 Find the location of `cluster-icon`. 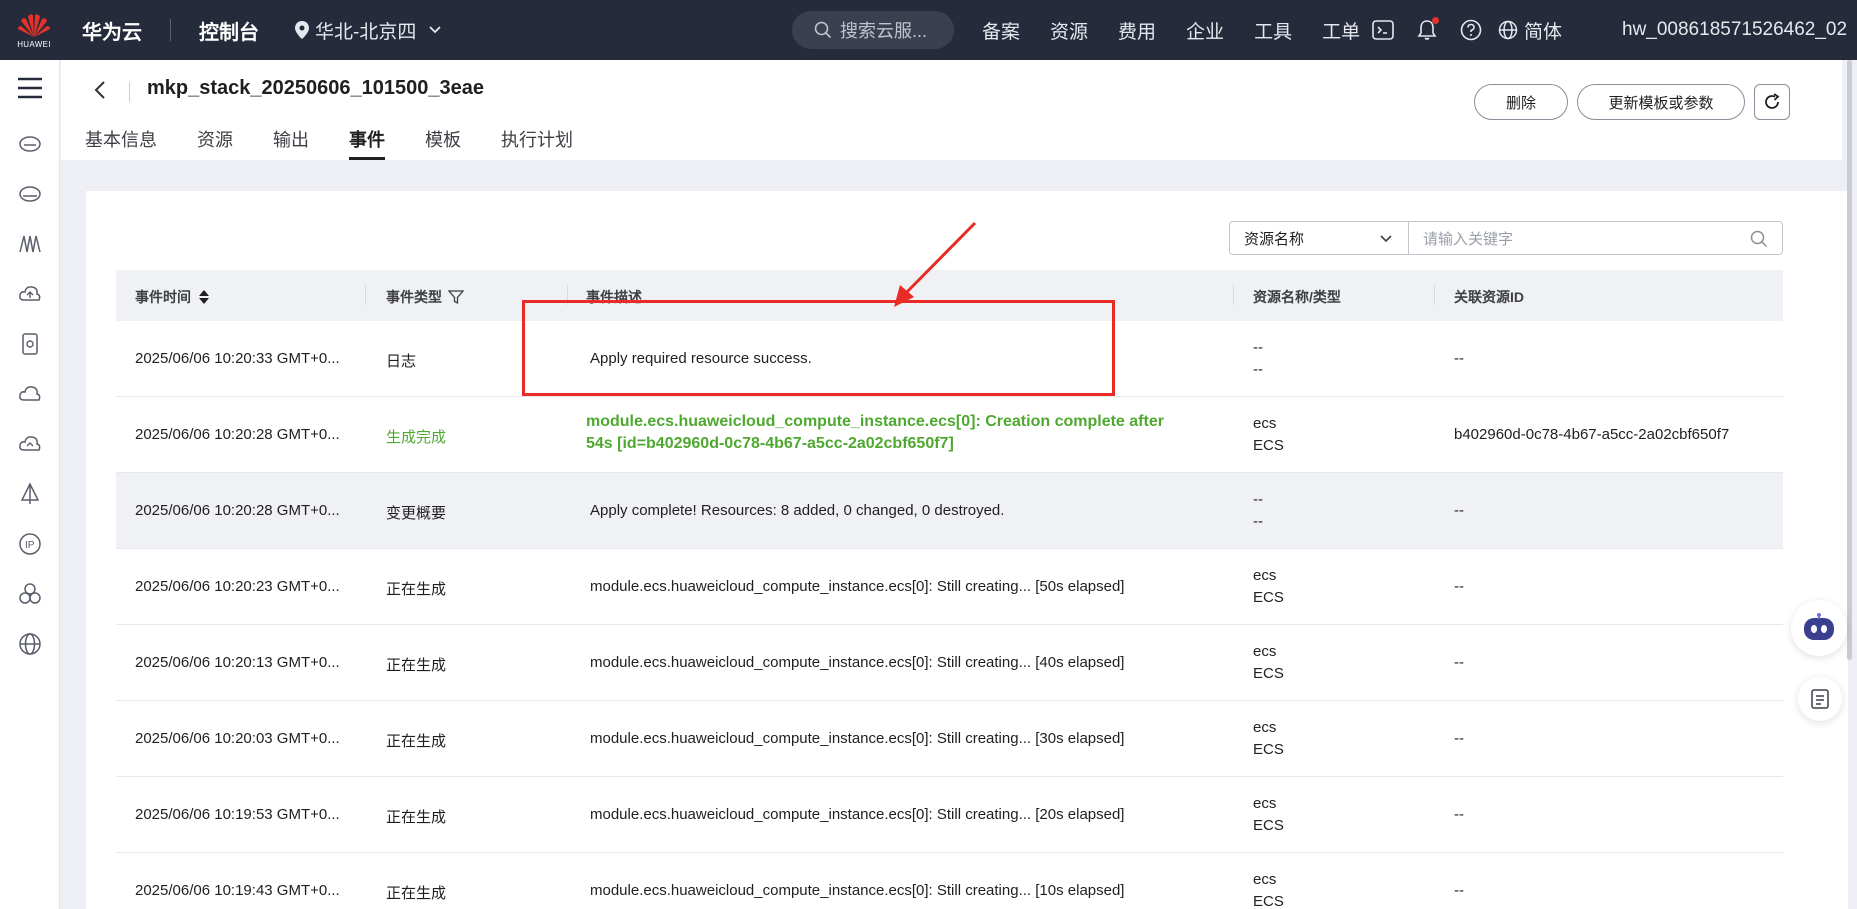

cluster-icon is located at coordinates (30, 594).